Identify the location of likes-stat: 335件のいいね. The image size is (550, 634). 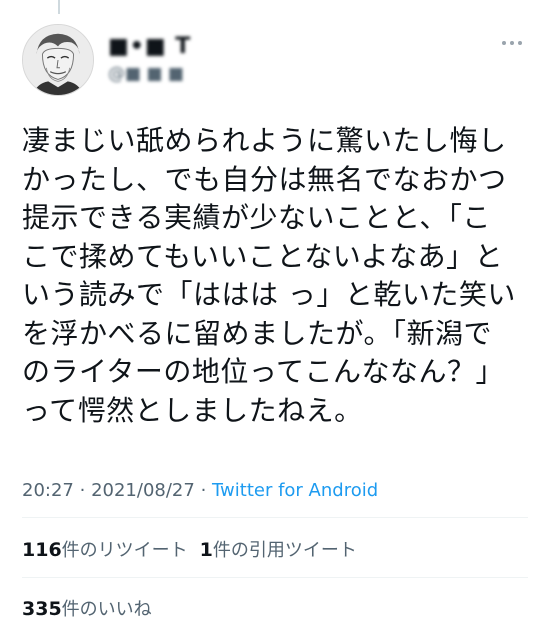
(87, 609).